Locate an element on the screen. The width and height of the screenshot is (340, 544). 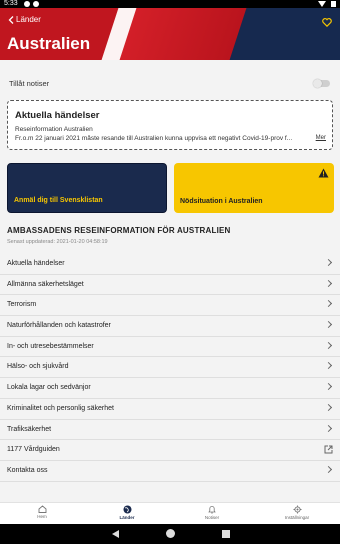
tab-label: Länder is located at coordinates (127, 517).